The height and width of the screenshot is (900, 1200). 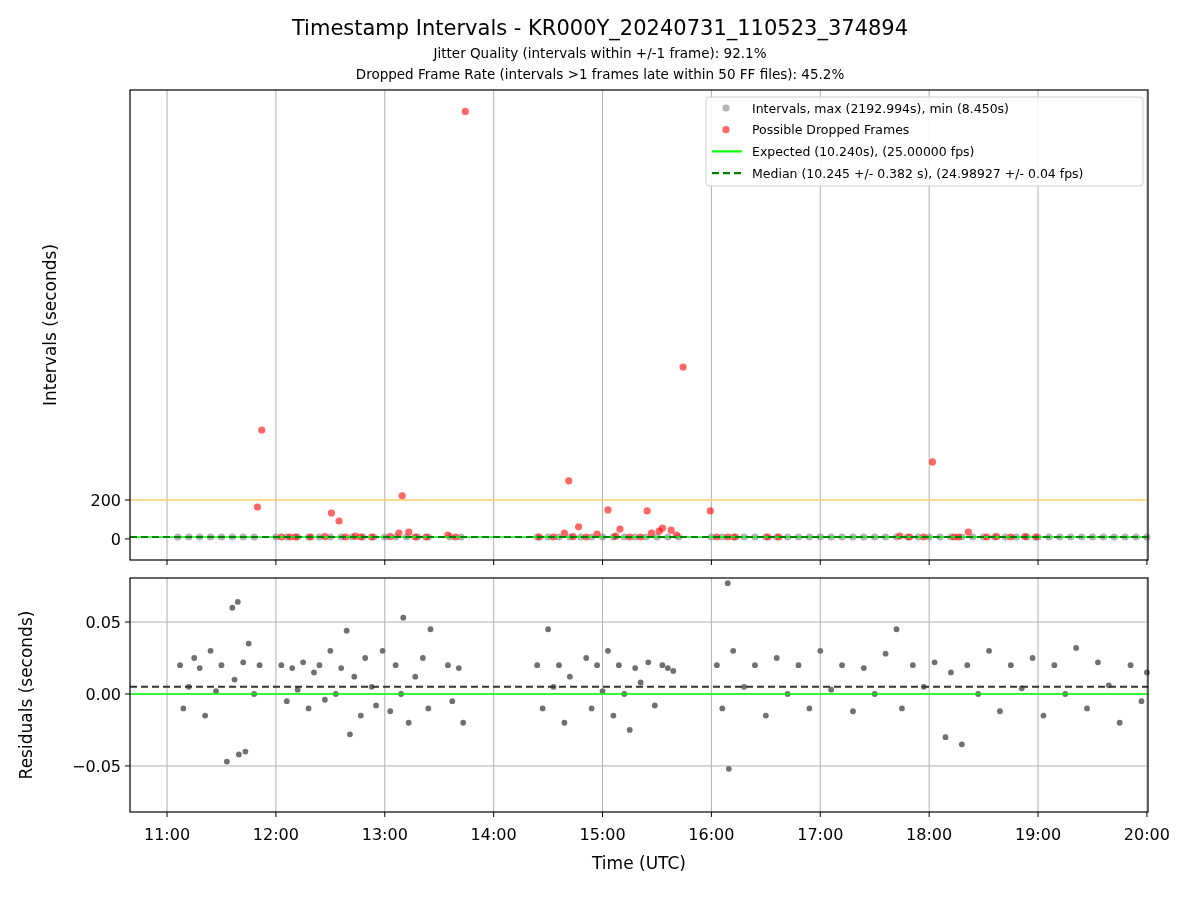 I want to click on tick-label: 16:00, so click(x=711, y=834).